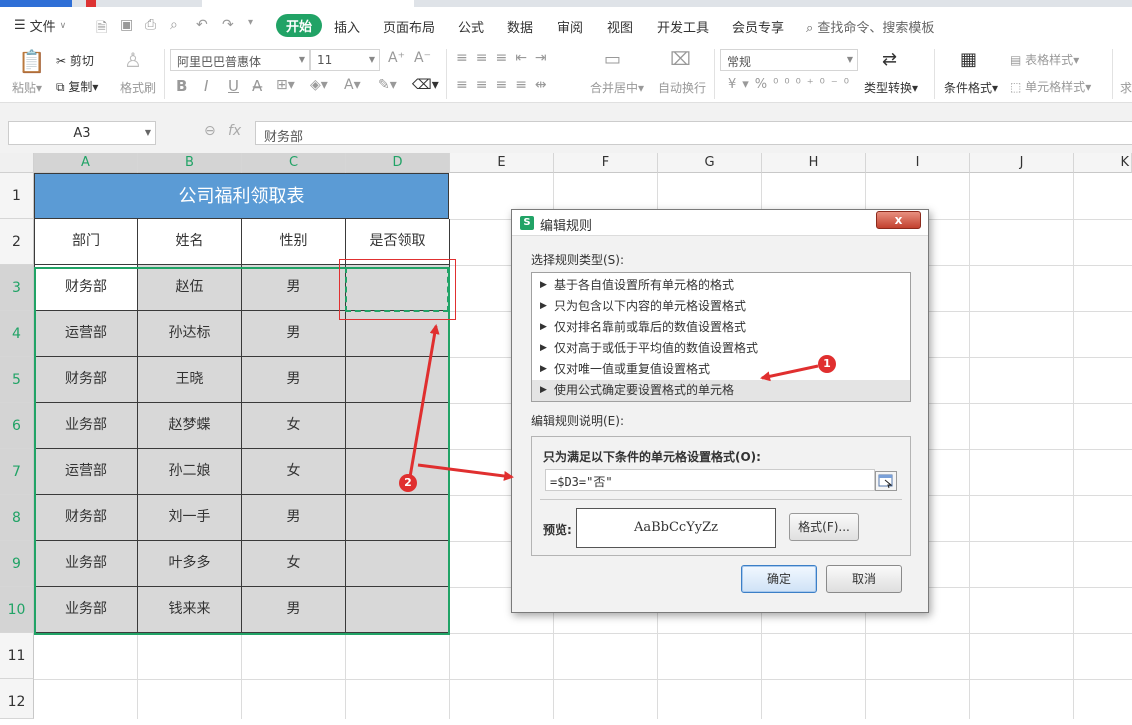  What do you see at coordinates (17, 380) in the screenshot?
I see `row-header-5: 5` at bounding box center [17, 380].